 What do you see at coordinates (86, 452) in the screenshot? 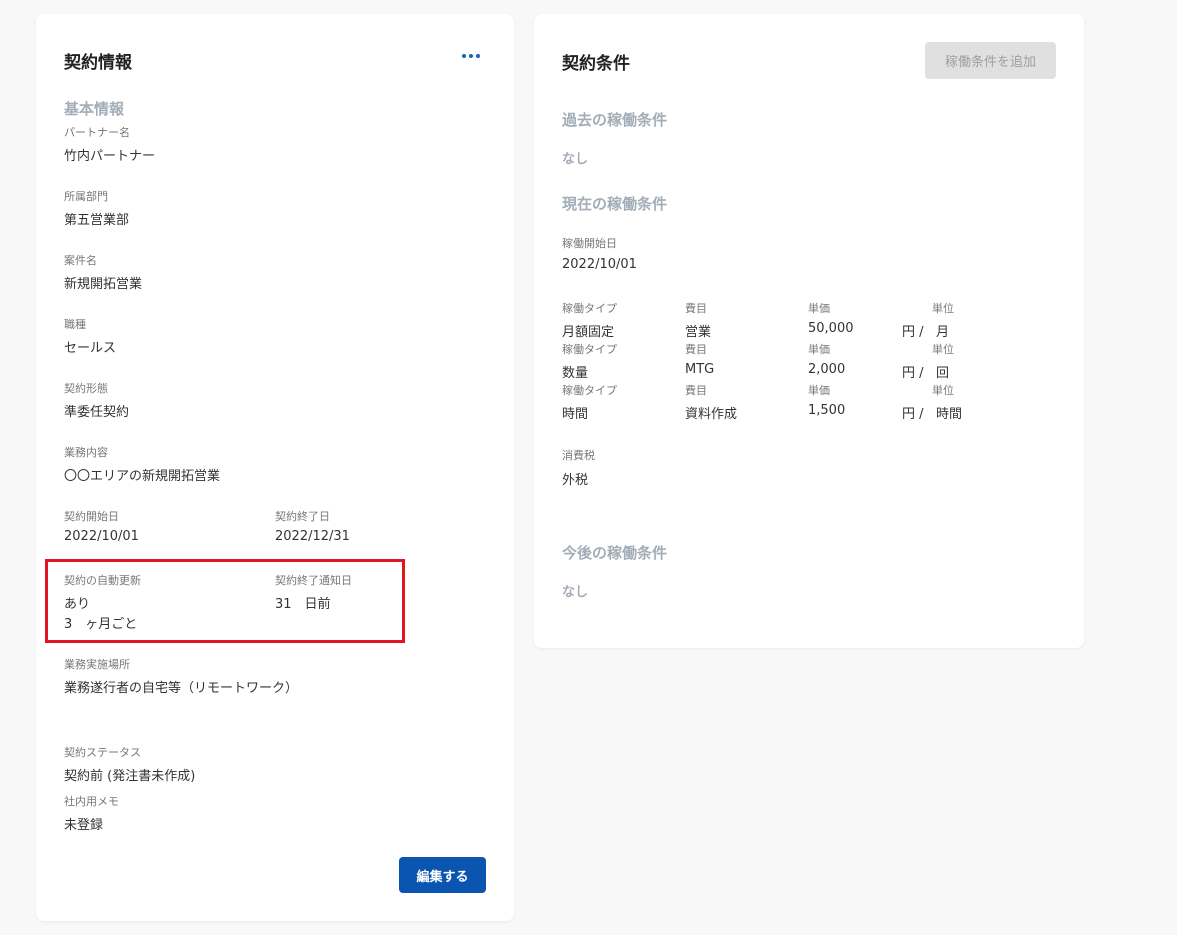
I see `business-content-label: 業務内容` at bounding box center [86, 452].